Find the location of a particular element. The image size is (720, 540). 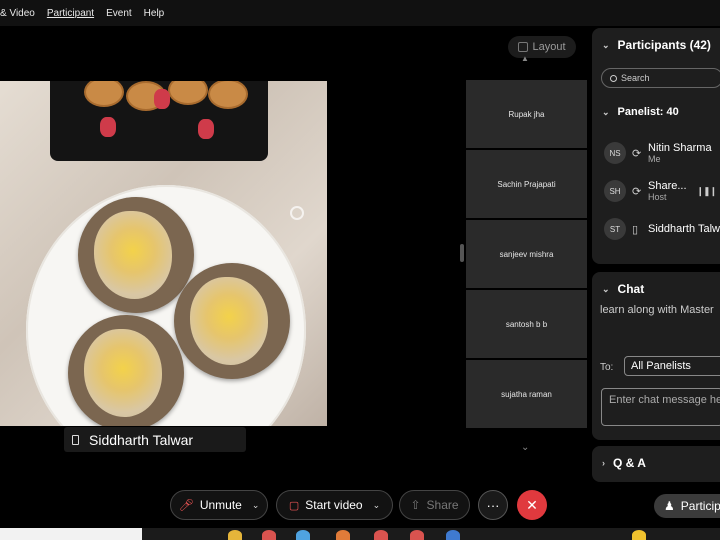

weather-icon is located at coordinates (639, 535).